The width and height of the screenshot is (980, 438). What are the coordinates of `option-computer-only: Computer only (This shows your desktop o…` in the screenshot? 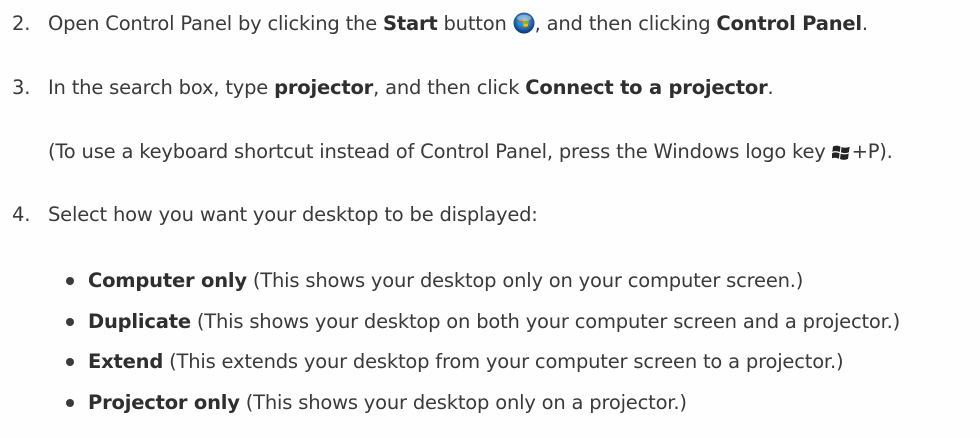 It's located at (445, 281).